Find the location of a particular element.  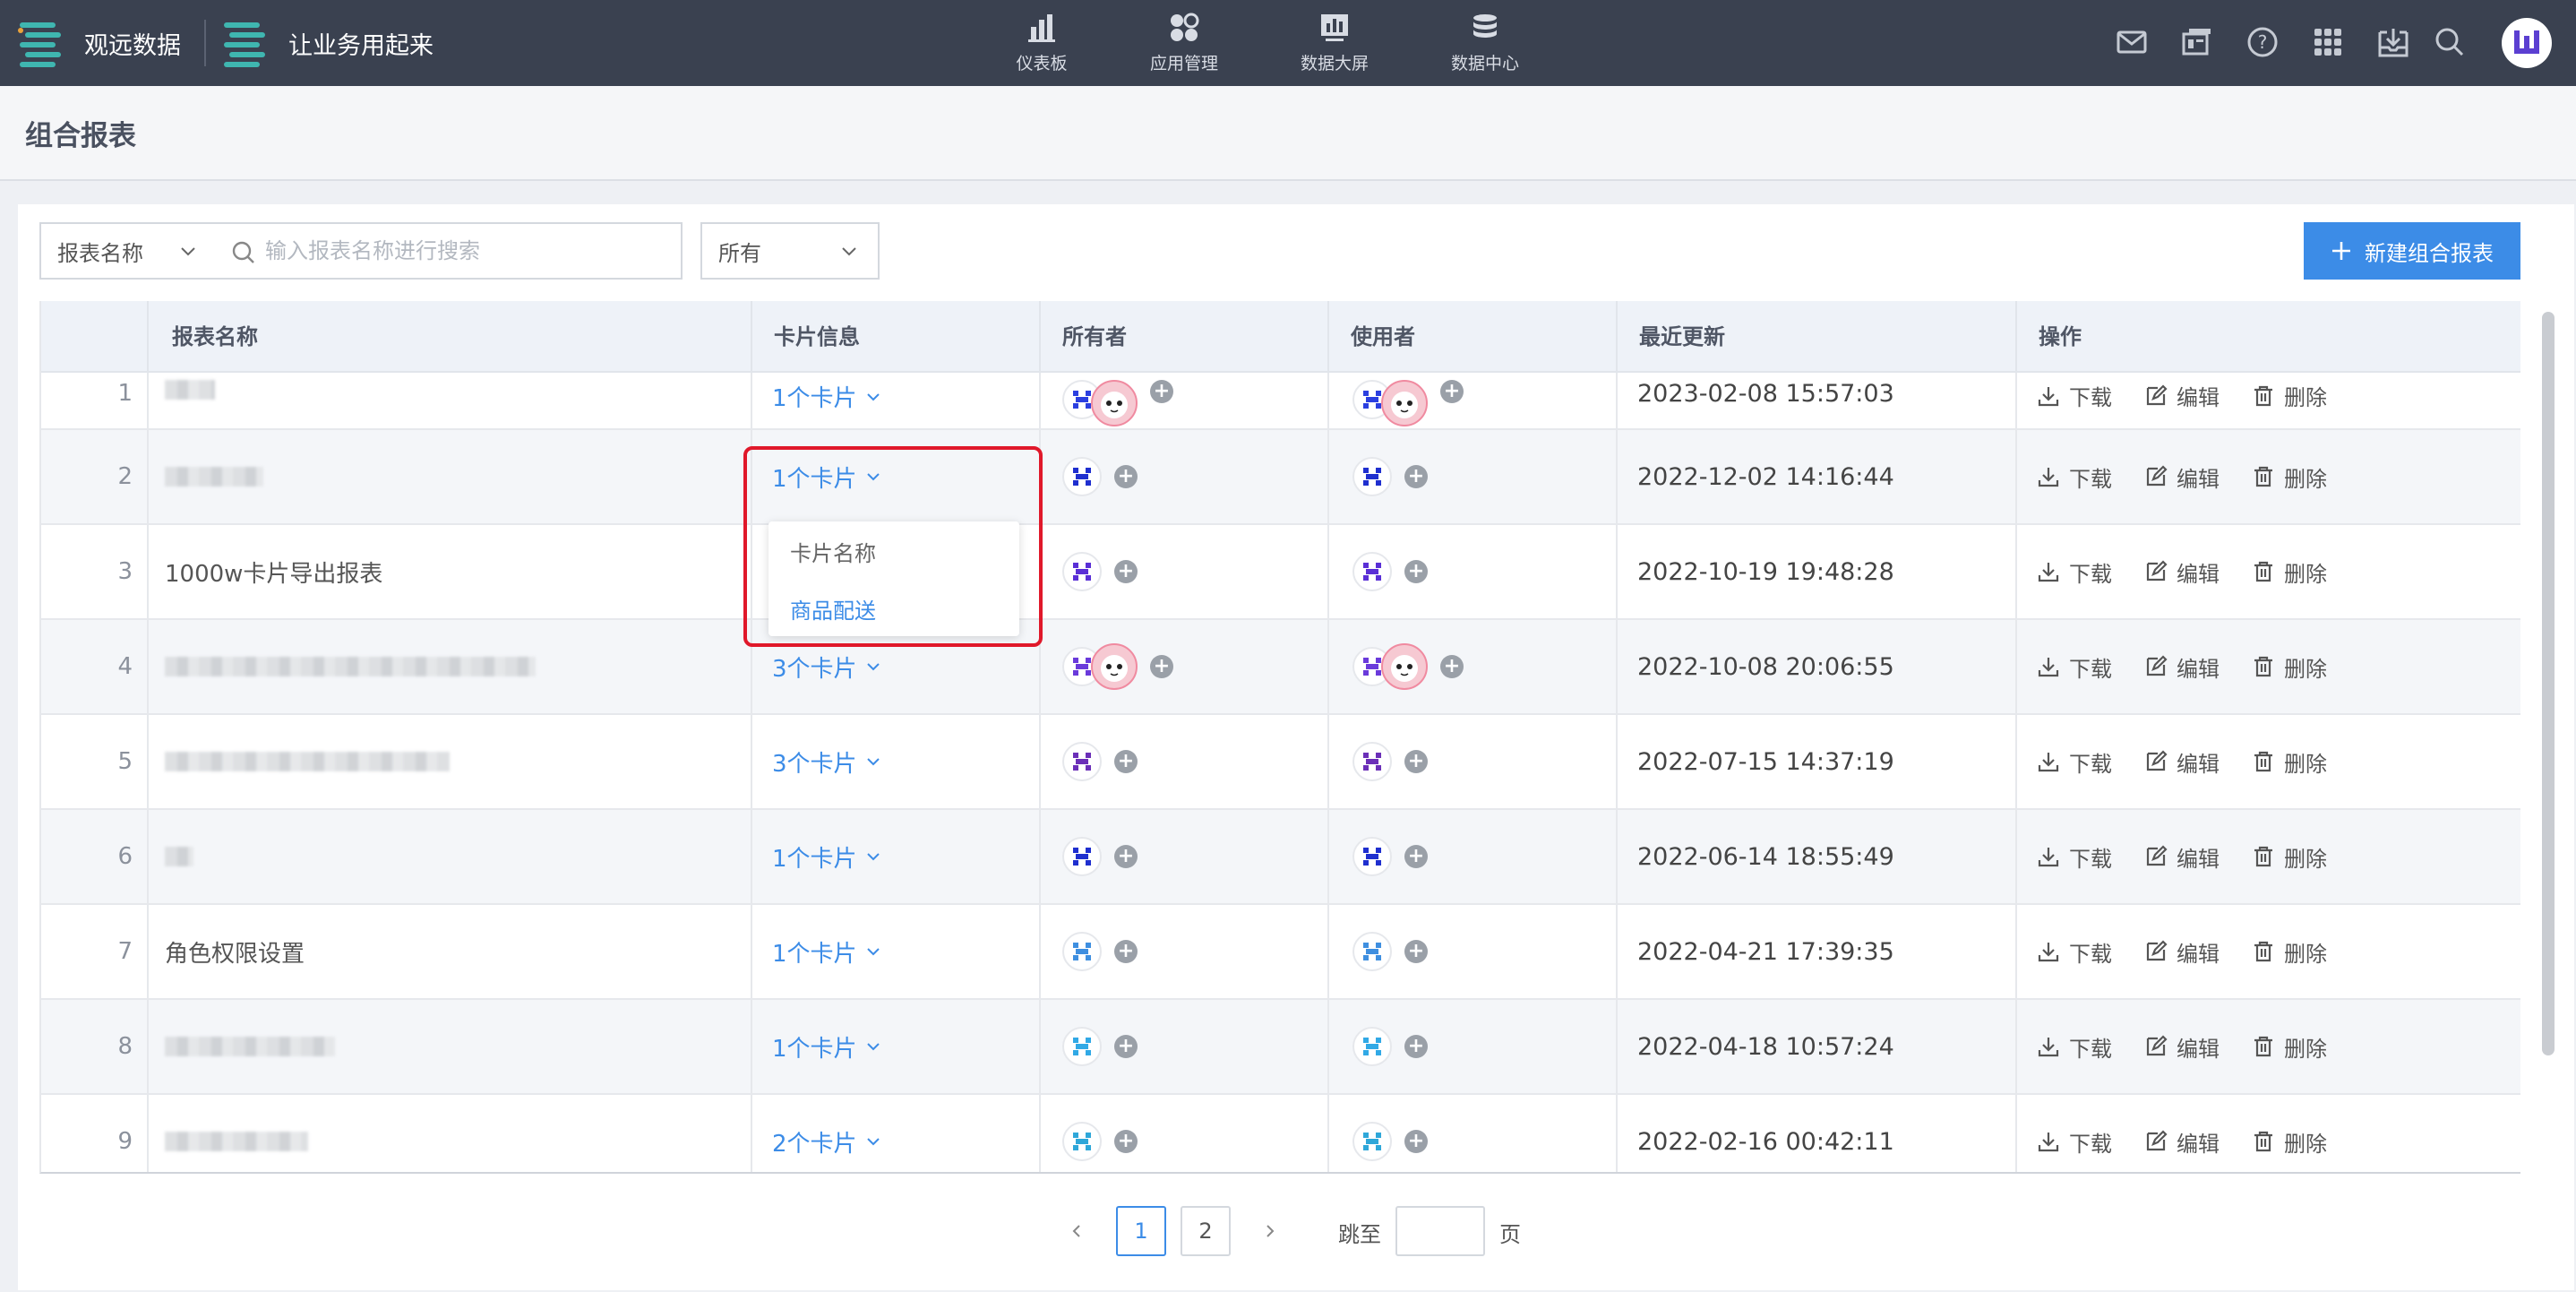

search-input is located at coordinates (449, 251).